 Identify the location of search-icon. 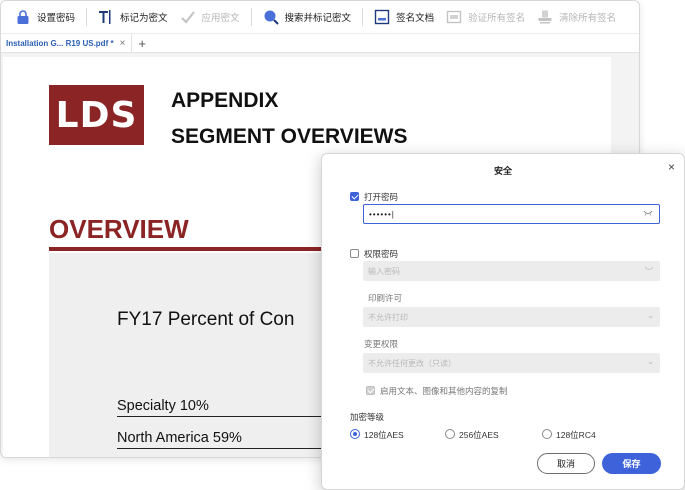
(271, 17).